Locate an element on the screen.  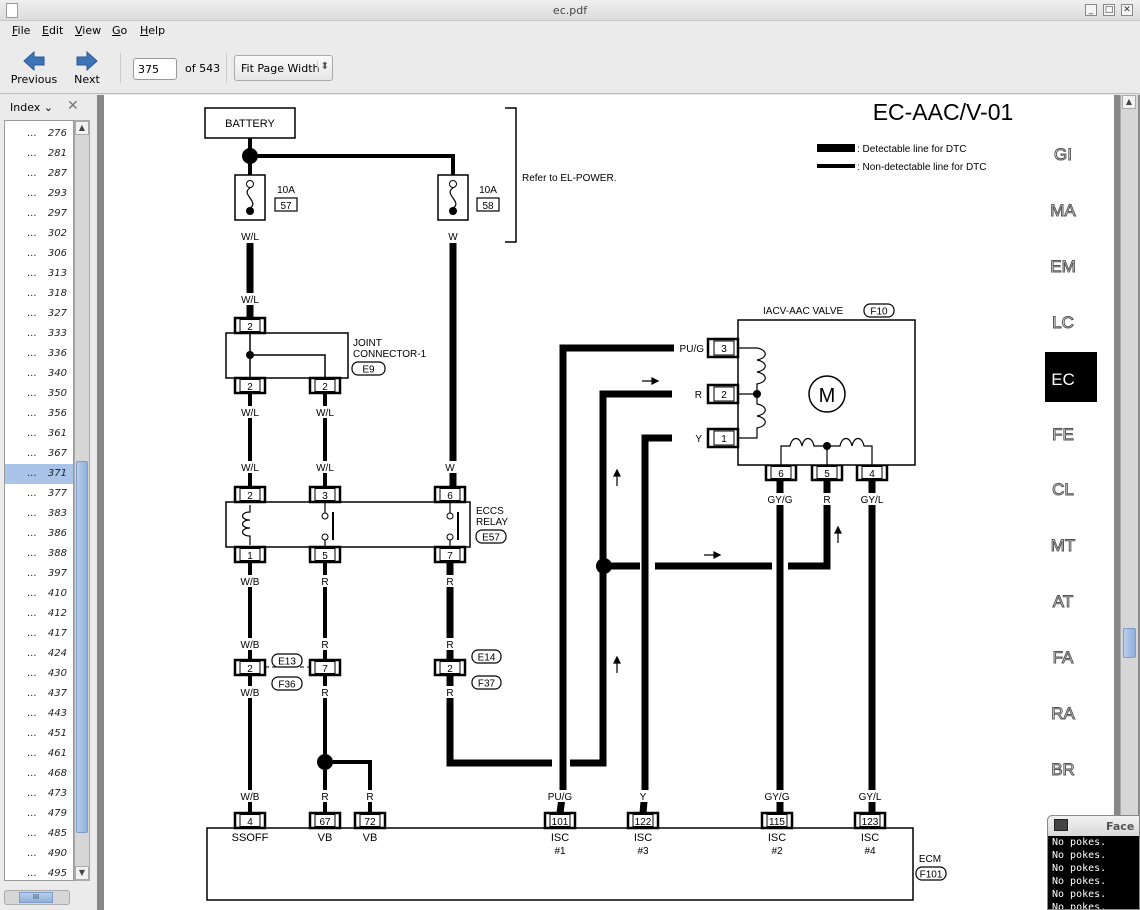
close-button: ✕ is located at coordinates (1127, 10).